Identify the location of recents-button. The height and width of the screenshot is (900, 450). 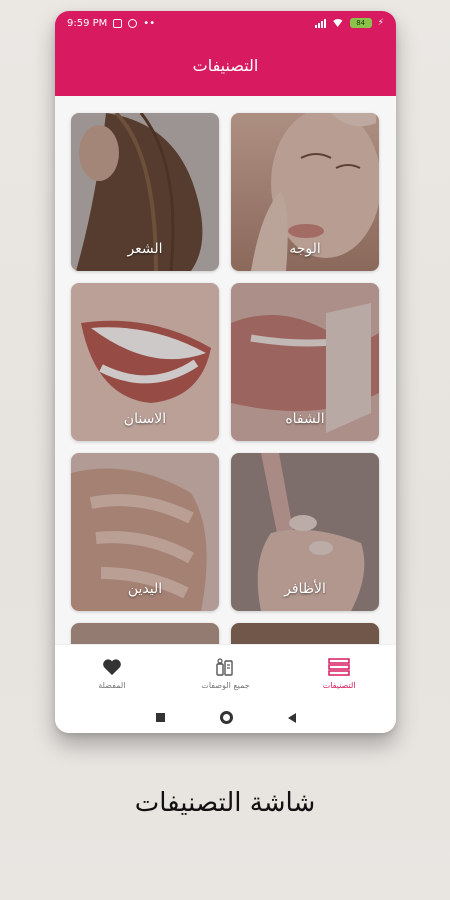
(160, 717).